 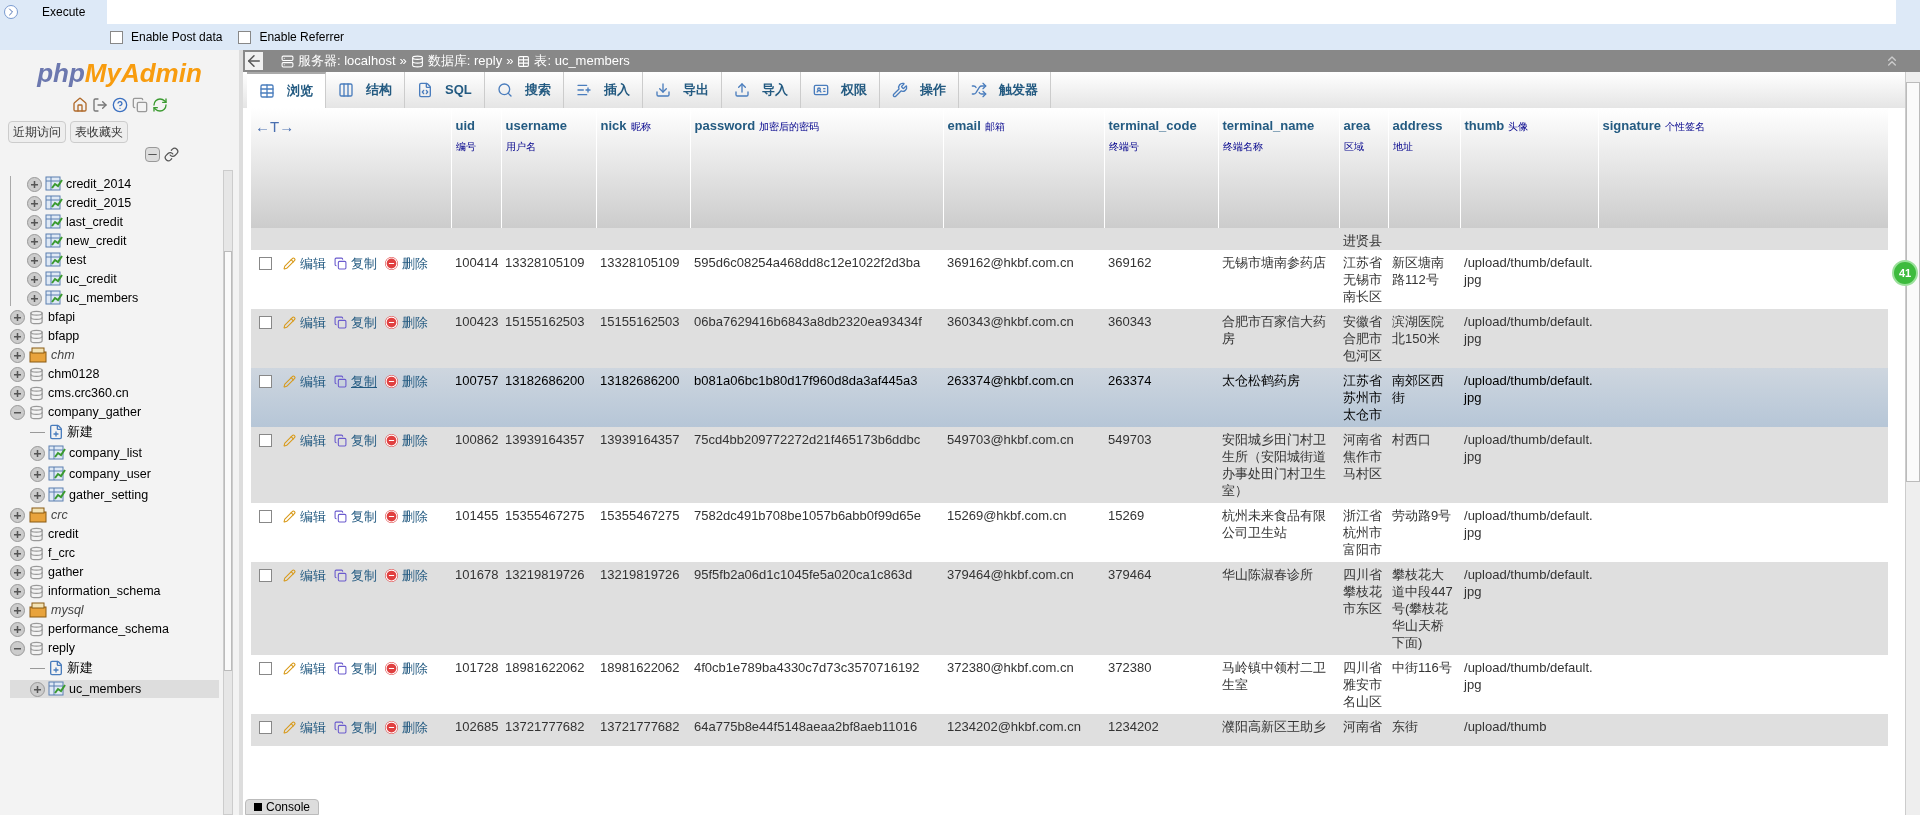 What do you see at coordinates (105, 453) in the screenshot?
I see `tree-item: company_list` at bounding box center [105, 453].